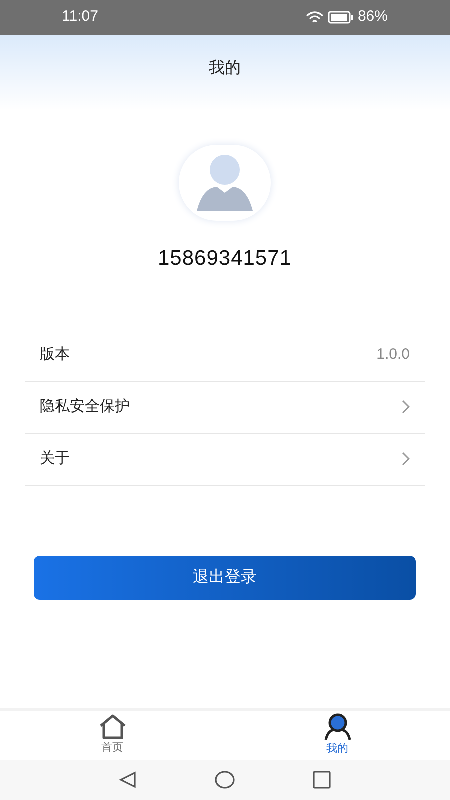 The height and width of the screenshot is (800, 450). I want to click on menu-value: 1.0.0, so click(393, 354).